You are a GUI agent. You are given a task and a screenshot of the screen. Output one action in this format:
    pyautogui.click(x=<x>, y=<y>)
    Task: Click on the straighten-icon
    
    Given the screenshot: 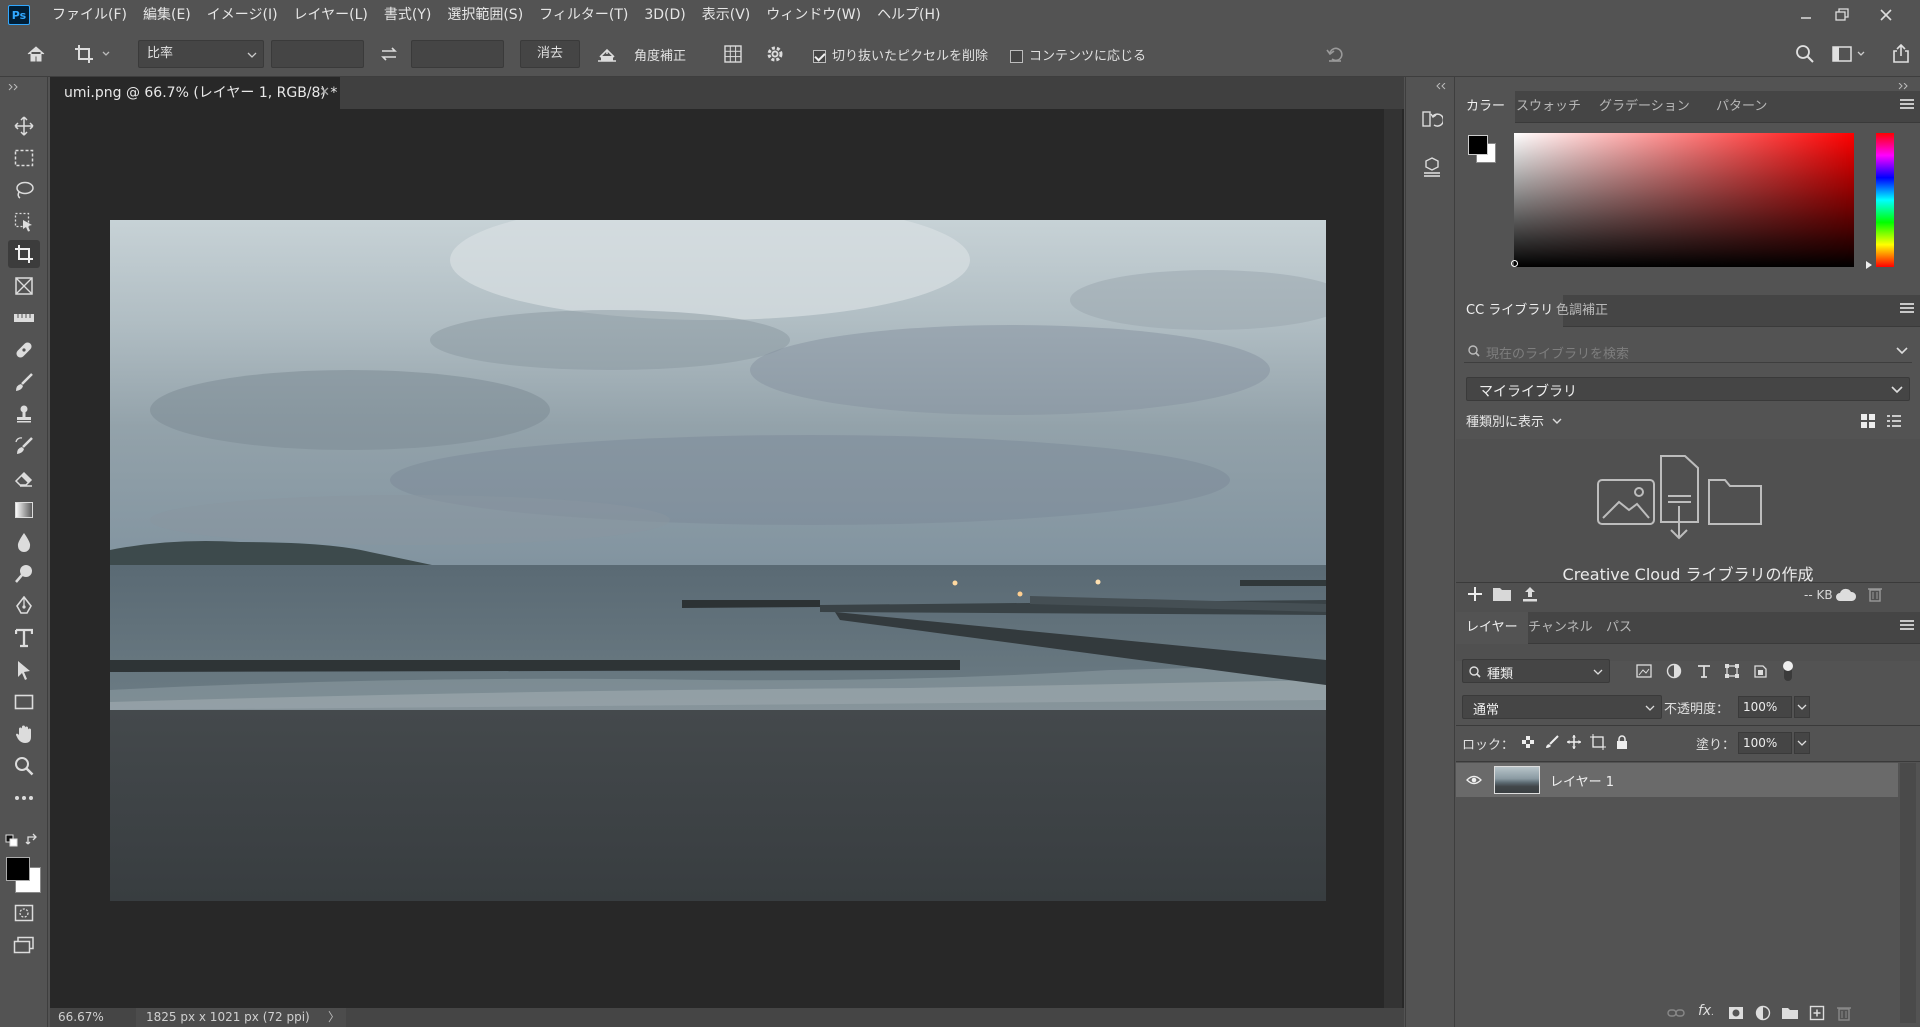 What is the action you would take?
    pyautogui.click(x=607, y=54)
    